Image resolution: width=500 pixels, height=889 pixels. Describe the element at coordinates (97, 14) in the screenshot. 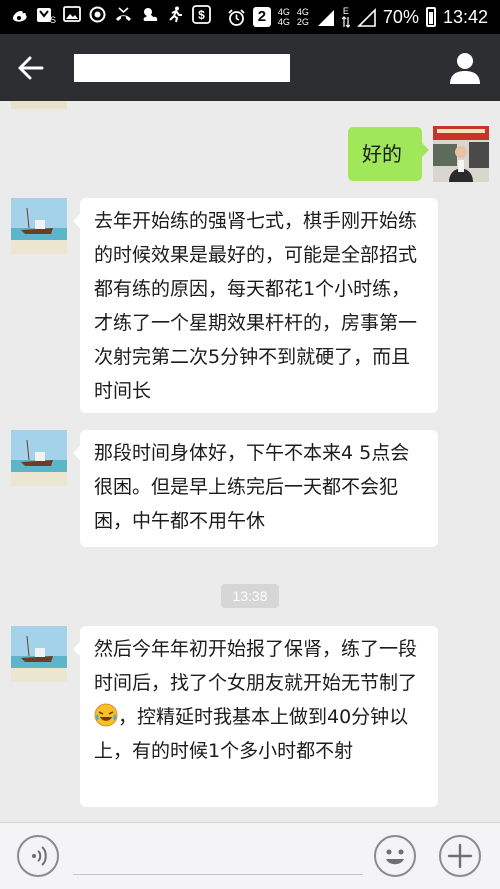

I see `sync-icon` at that location.